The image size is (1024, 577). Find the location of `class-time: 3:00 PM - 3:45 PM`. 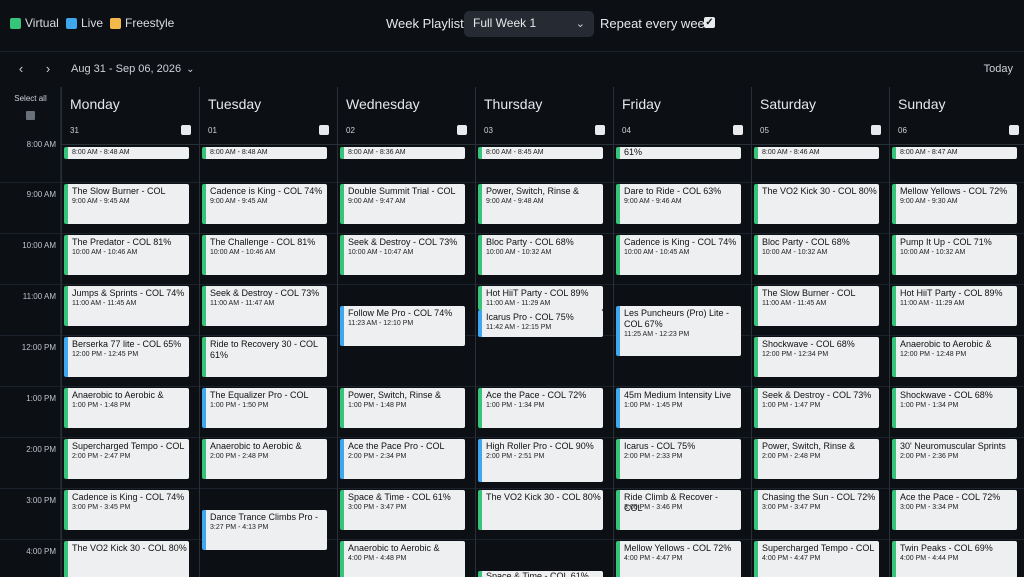

class-time: 3:00 PM - 3:45 PM is located at coordinates (101, 507).